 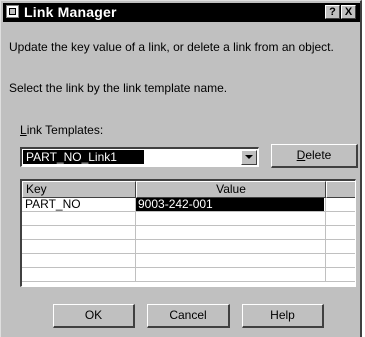 I want to click on link-templates-mnemonic: L, so click(x=23, y=130).